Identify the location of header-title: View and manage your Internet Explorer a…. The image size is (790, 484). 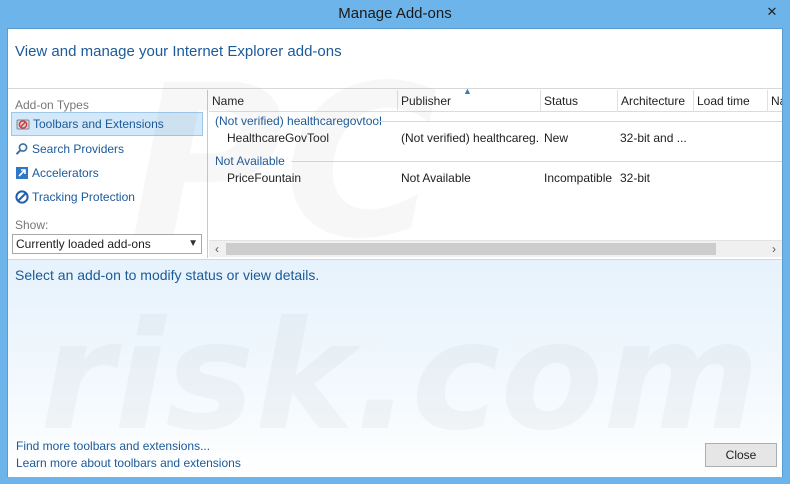
(178, 51).